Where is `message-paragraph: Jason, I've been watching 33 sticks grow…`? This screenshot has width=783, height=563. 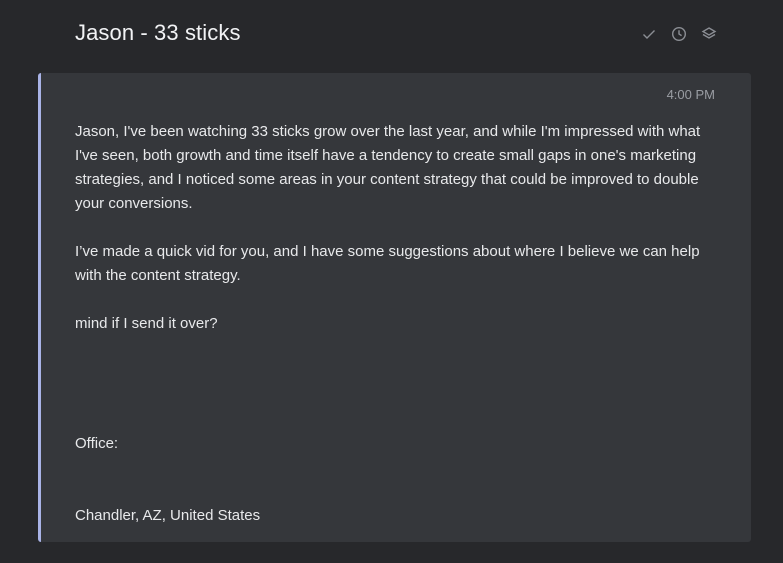
message-paragraph: Jason, I've been watching 33 sticks grow… is located at coordinates (388, 167).